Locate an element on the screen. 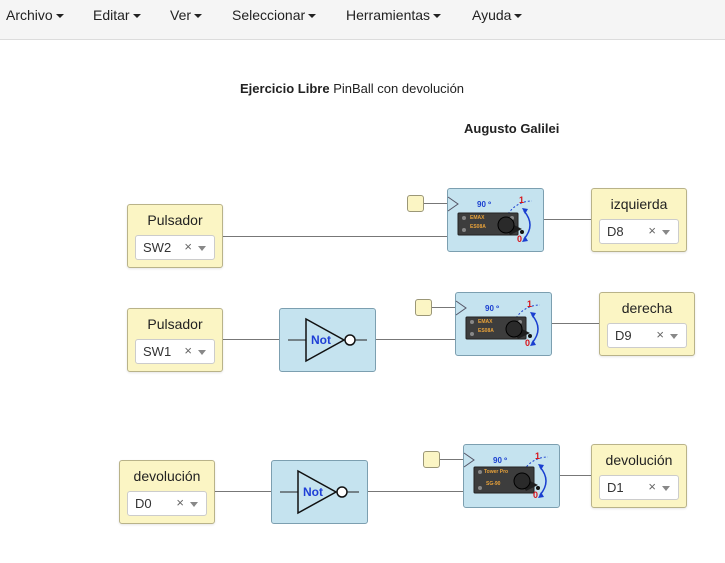 The width and height of the screenshot is (725, 563). menu-editar: Editar is located at coordinates (117, 15).